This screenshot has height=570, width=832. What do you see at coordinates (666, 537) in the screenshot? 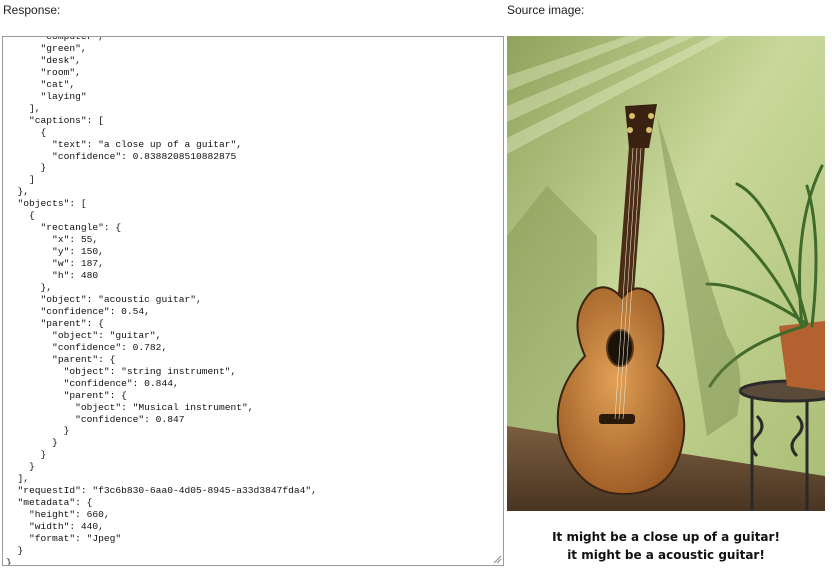
I see `caption-line-1: It might be a close up of a guitar!` at bounding box center [666, 537].